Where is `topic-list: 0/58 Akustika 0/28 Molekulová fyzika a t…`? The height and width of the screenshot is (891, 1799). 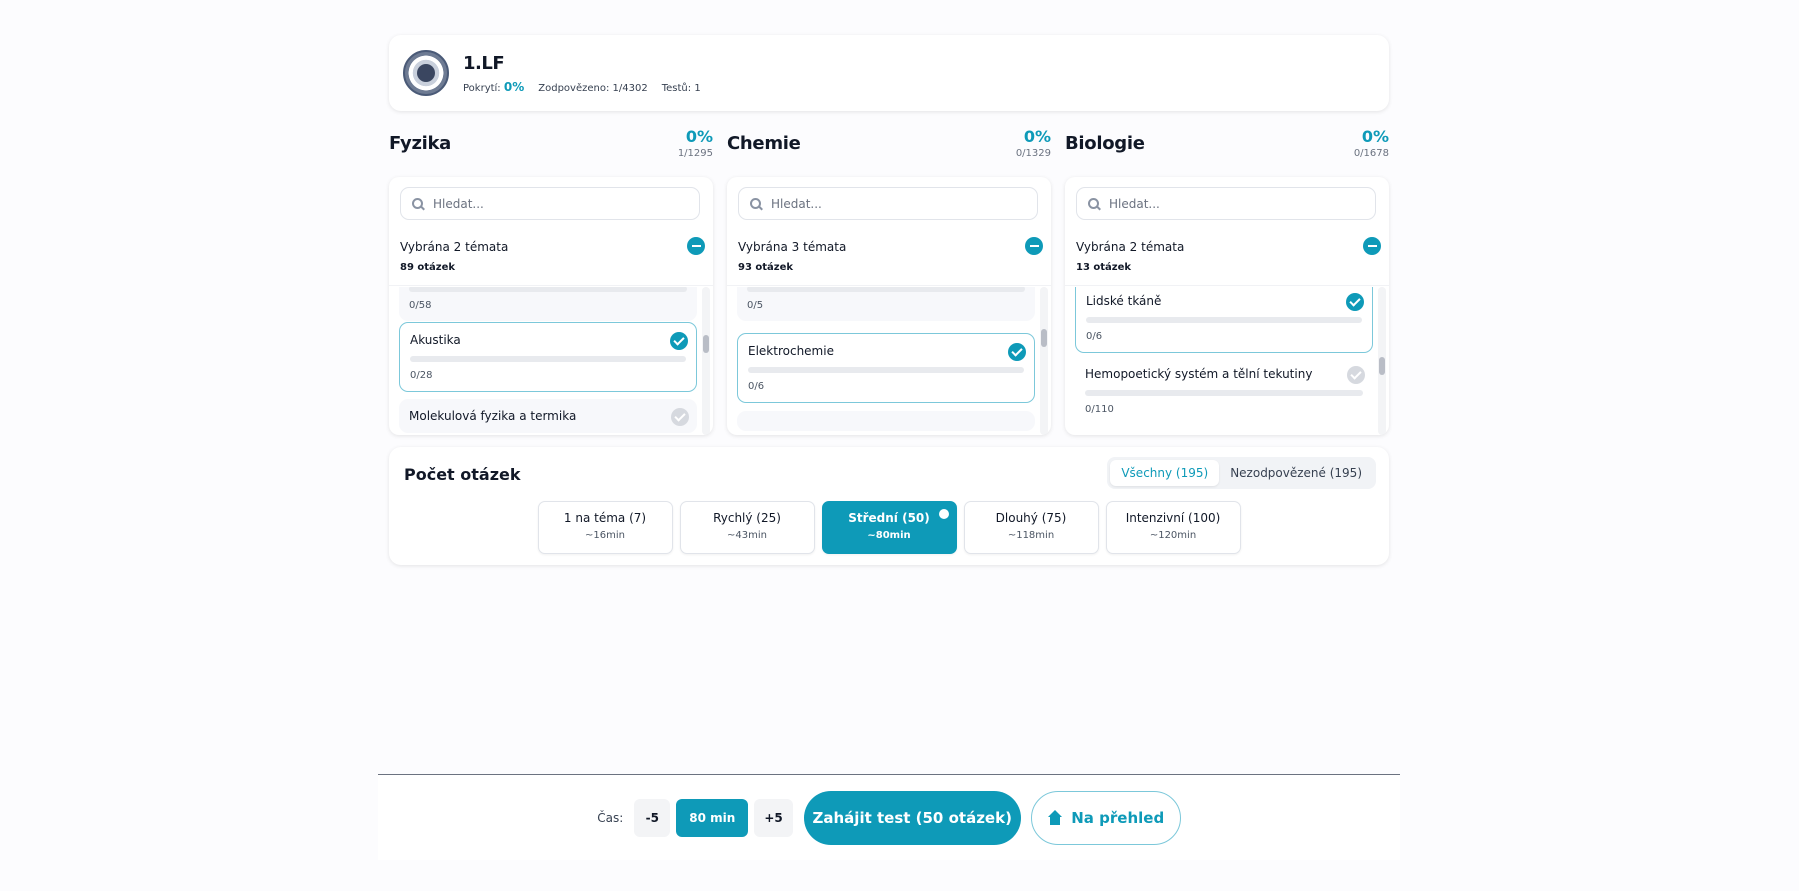
topic-list: 0/58 Akustika 0/28 Molekulová fyzika a t… is located at coordinates (551, 361).